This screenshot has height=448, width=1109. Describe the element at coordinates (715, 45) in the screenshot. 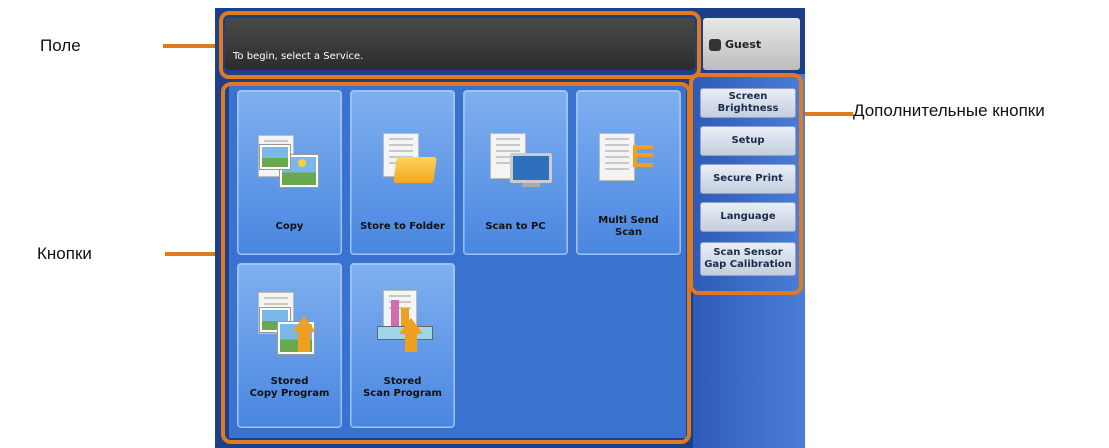

I see `user-icon` at that location.